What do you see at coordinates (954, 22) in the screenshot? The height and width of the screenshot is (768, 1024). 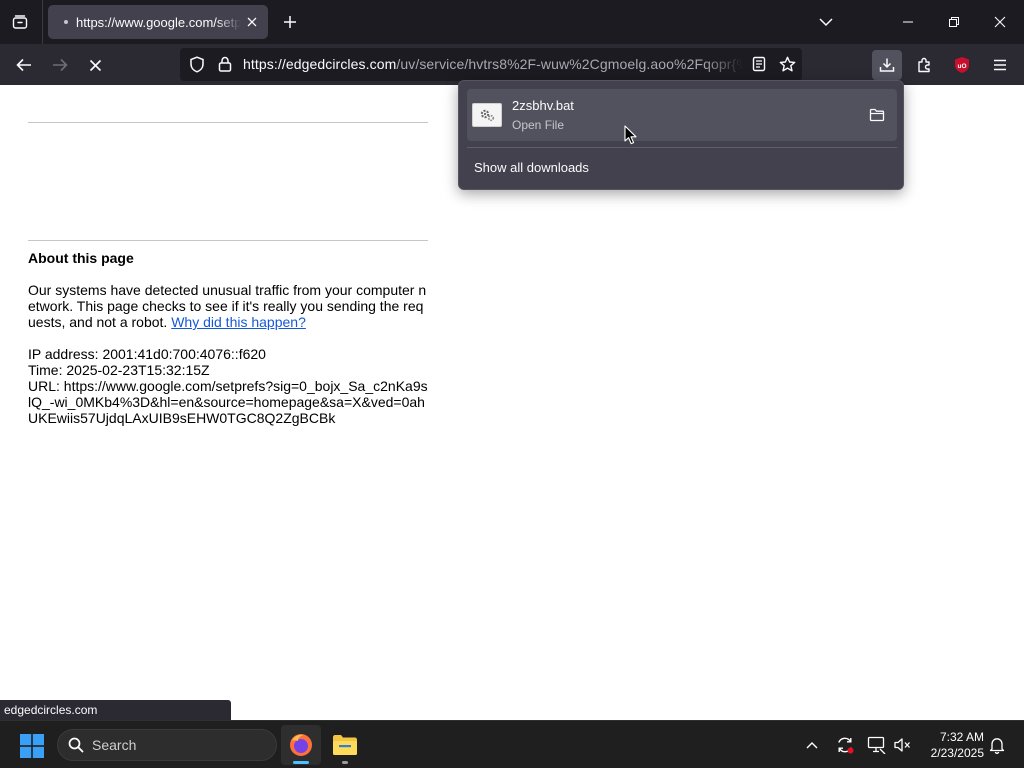 I see `restore-icon` at bounding box center [954, 22].